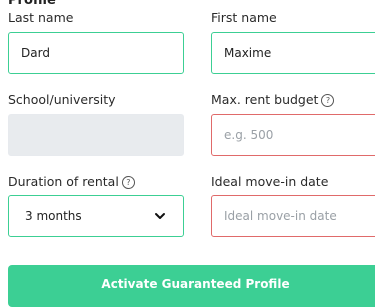 The height and width of the screenshot is (307, 375). What do you see at coordinates (41, 17) in the screenshot?
I see `last-name-label: Last name` at bounding box center [41, 17].